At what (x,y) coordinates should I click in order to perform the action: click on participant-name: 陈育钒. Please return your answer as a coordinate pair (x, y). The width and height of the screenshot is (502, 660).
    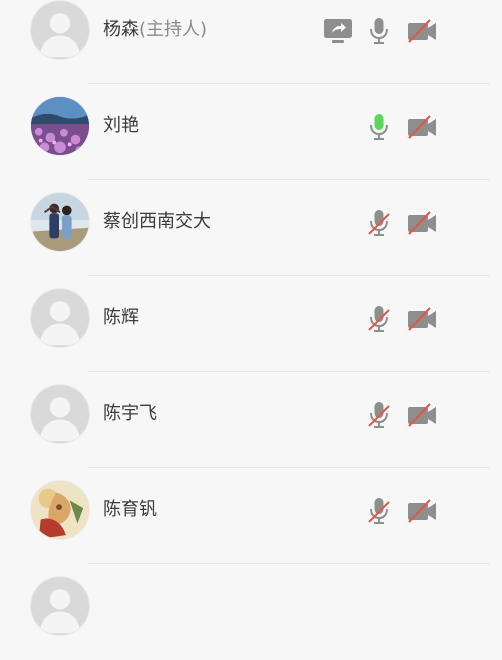
    Looking at the image, I should click on (130, 510).